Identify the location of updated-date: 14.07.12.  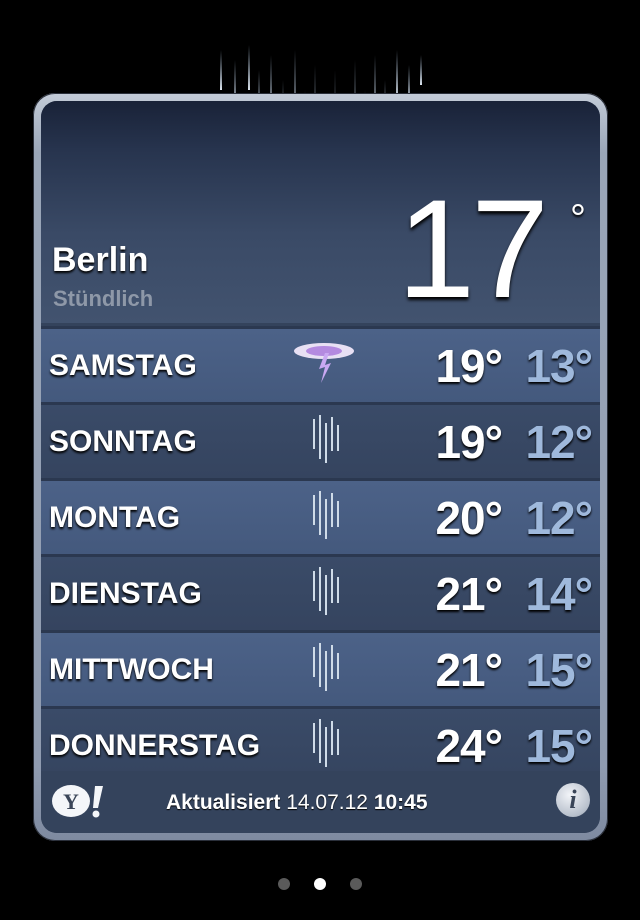
(327, 802).